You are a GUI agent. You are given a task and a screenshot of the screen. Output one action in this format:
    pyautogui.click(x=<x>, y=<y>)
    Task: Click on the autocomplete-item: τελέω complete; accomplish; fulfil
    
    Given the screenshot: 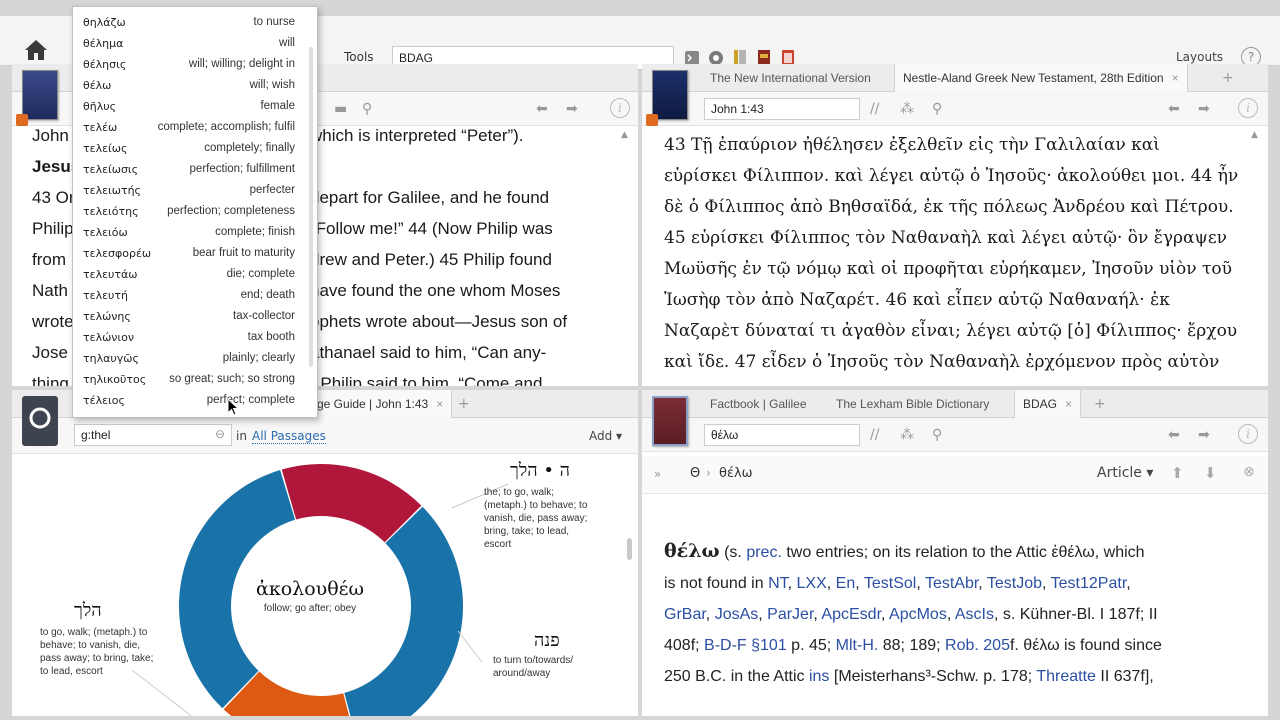 What is the action you would take?
    pyautogui.click(x=195, y=128)
    